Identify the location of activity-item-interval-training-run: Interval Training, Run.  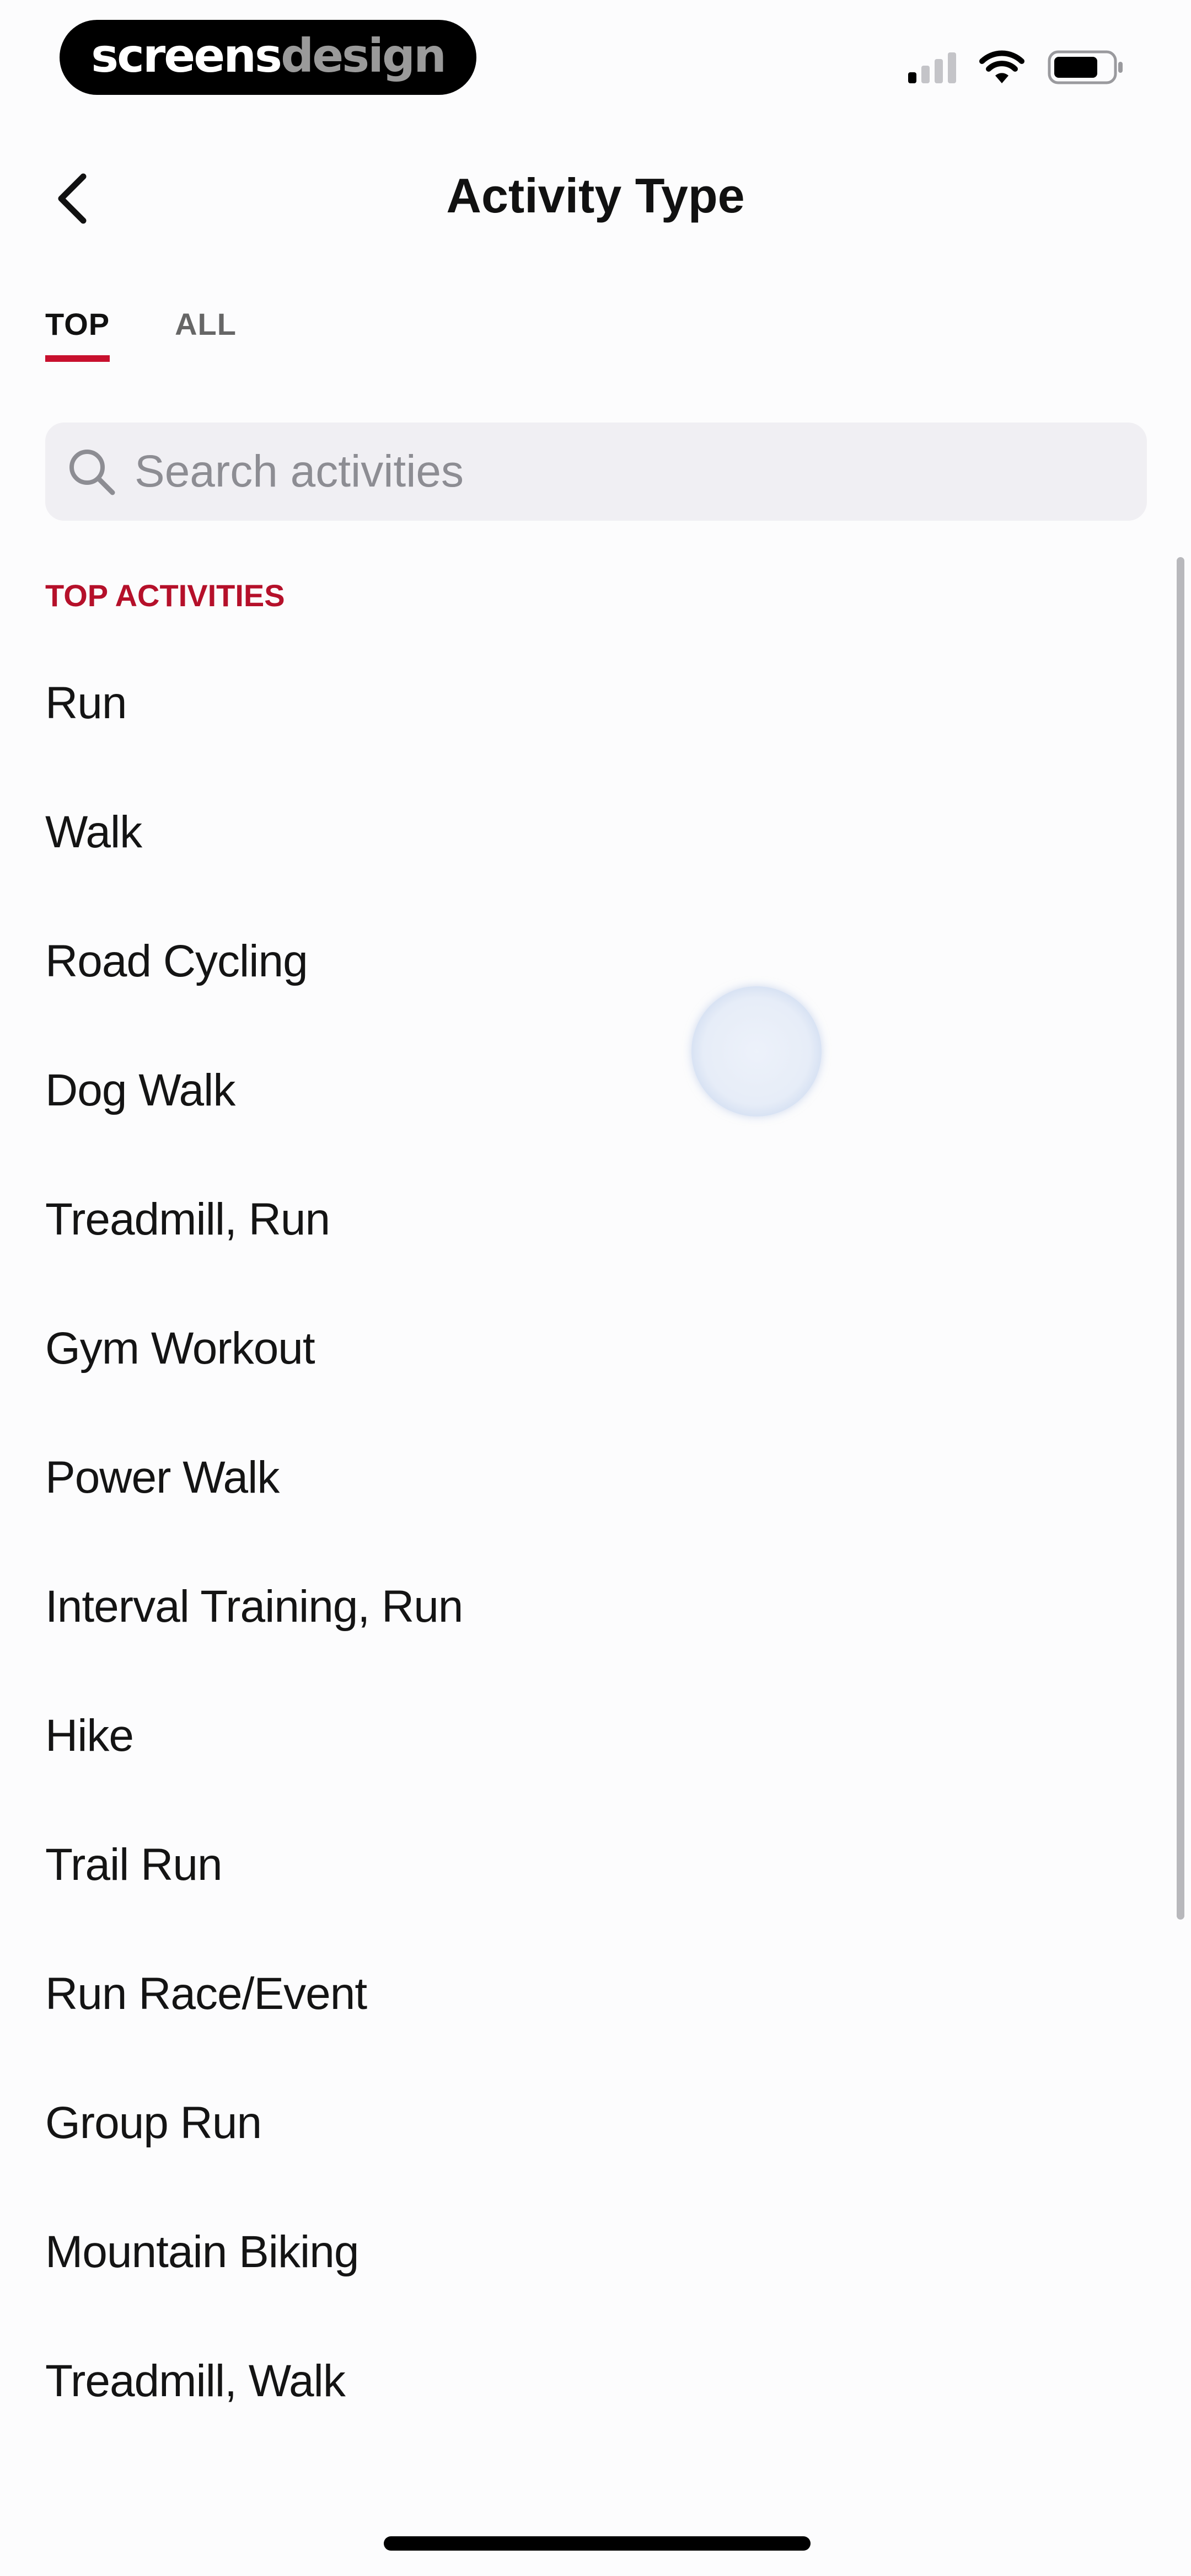
(595, 1606).